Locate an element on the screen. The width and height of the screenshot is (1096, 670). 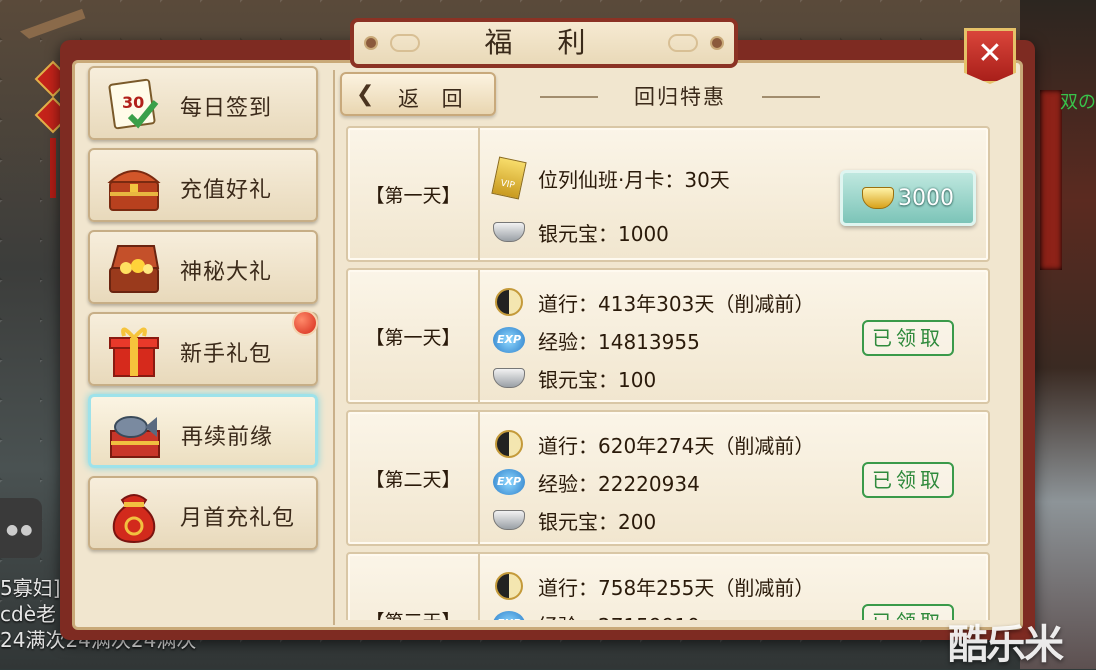
window-title: 福 利 is located at coordinates (544, 42).